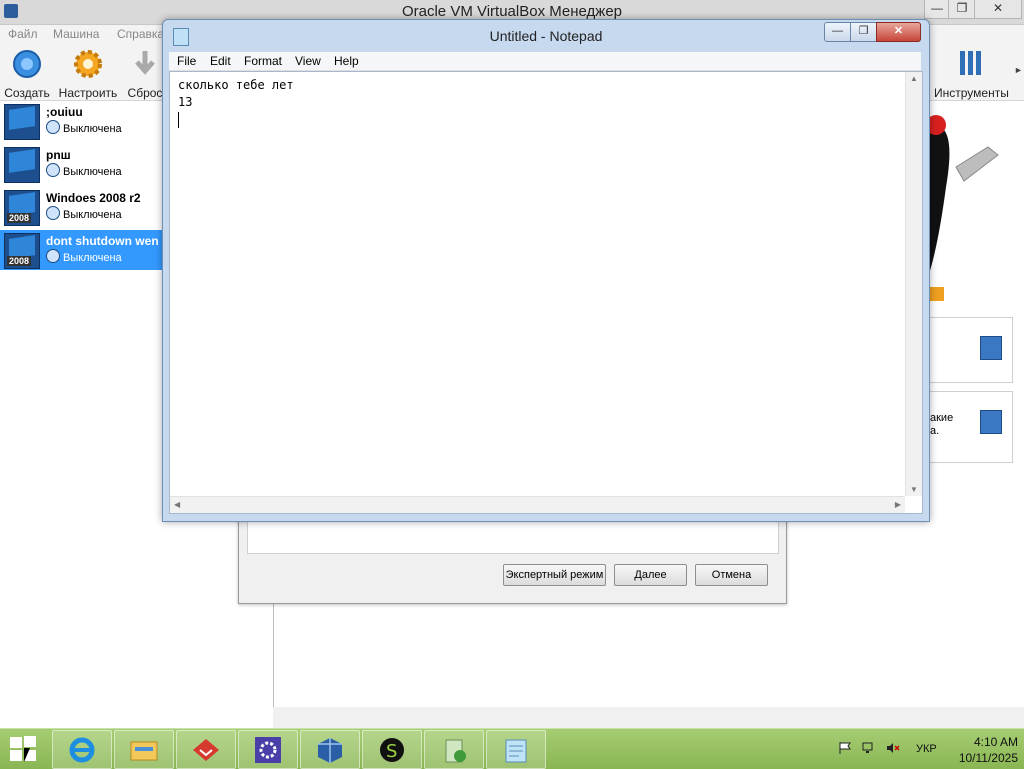  I want to click on vm-name: ;ouiuu, so click(64, 112).